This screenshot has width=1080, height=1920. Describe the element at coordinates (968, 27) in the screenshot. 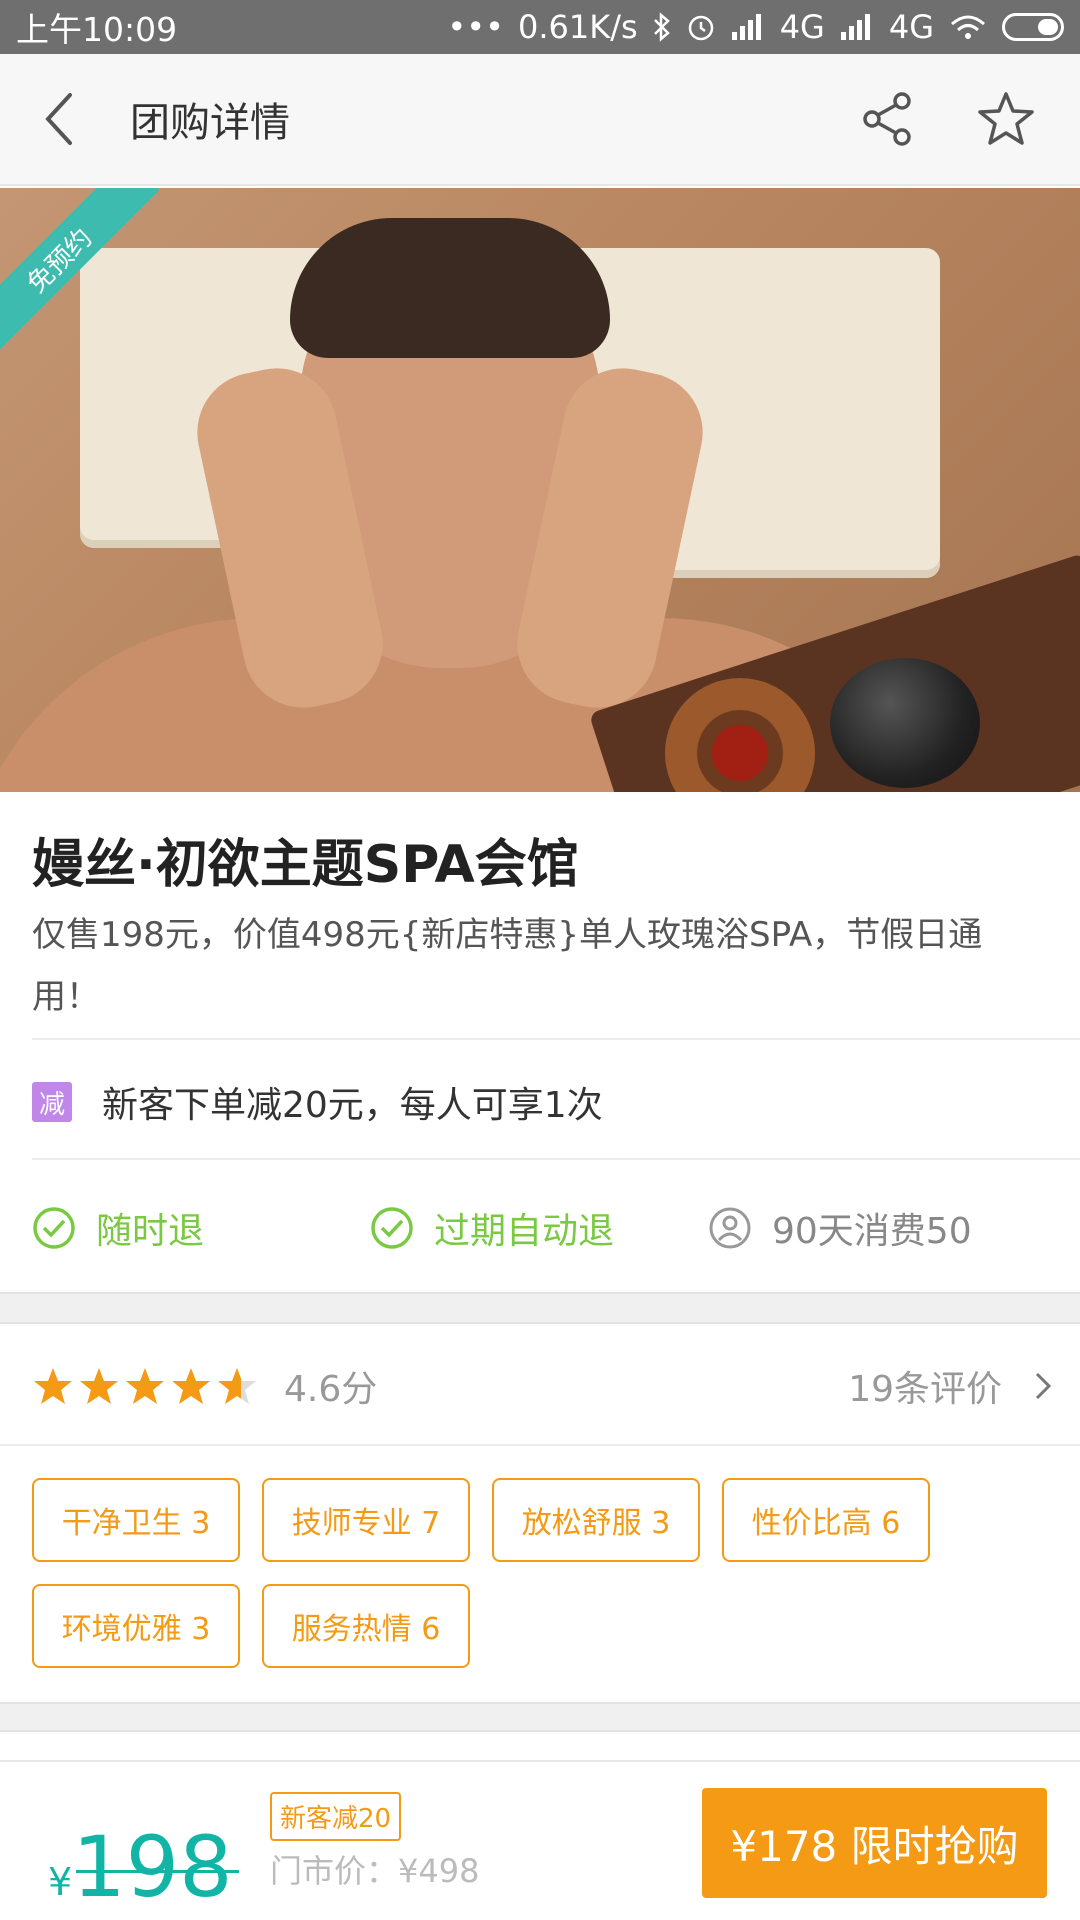

I see `wifi-icon` at that location.